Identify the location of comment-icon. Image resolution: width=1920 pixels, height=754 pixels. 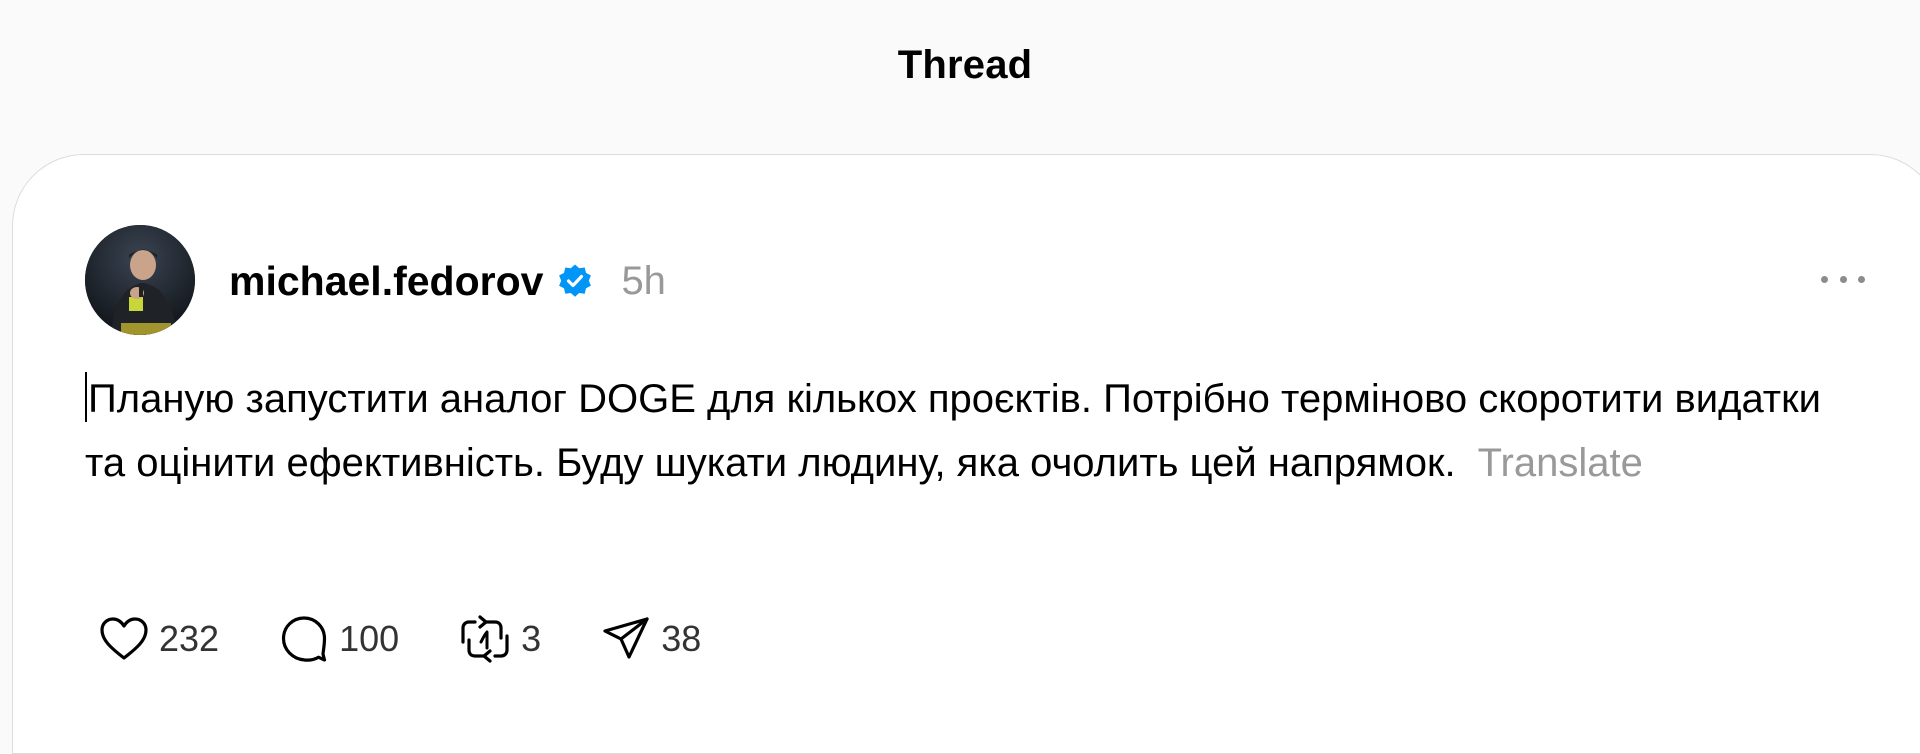
(304, 639).